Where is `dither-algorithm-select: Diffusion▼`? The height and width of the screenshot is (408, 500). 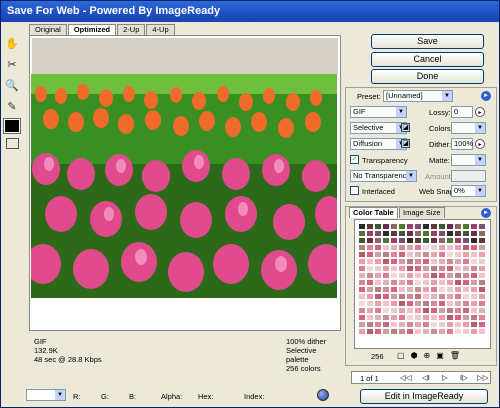
dither-algorithm-select: Diffusion▼ is located at coordinates (378, 144).